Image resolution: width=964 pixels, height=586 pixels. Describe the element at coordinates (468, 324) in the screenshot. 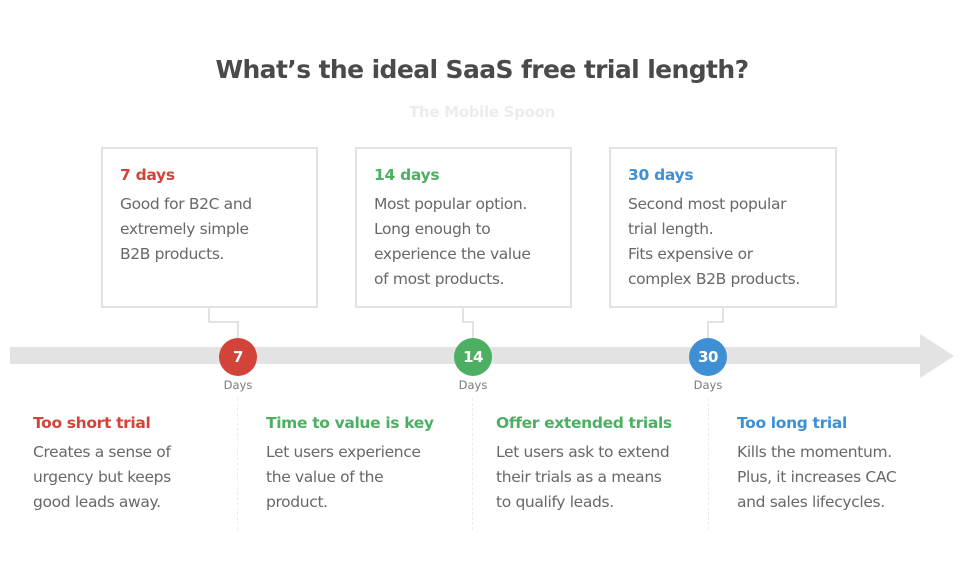

I see `connector-14-days` at that location.